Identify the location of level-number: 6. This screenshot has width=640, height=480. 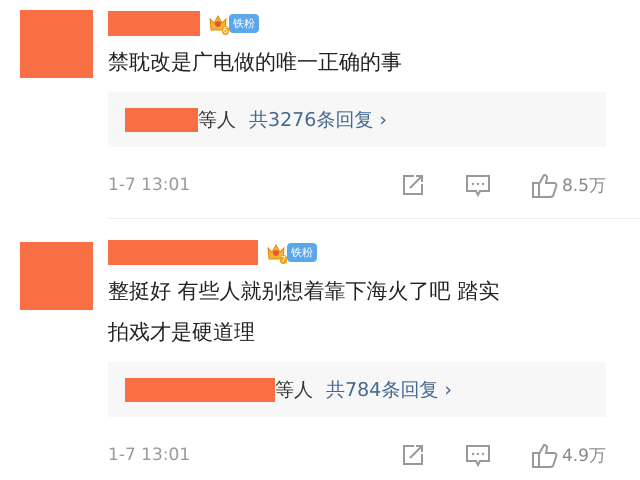
(225, 30).